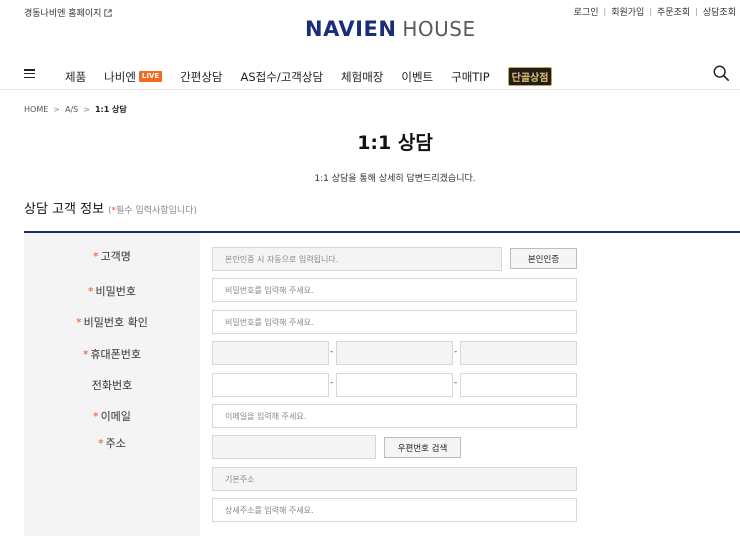 The width and height of the screenshot is (740, 536). What do you see at coordinates (36, 109) in the screenshot?
I see `breadcrumb-home: HOME` at bounding box center [36, 109].